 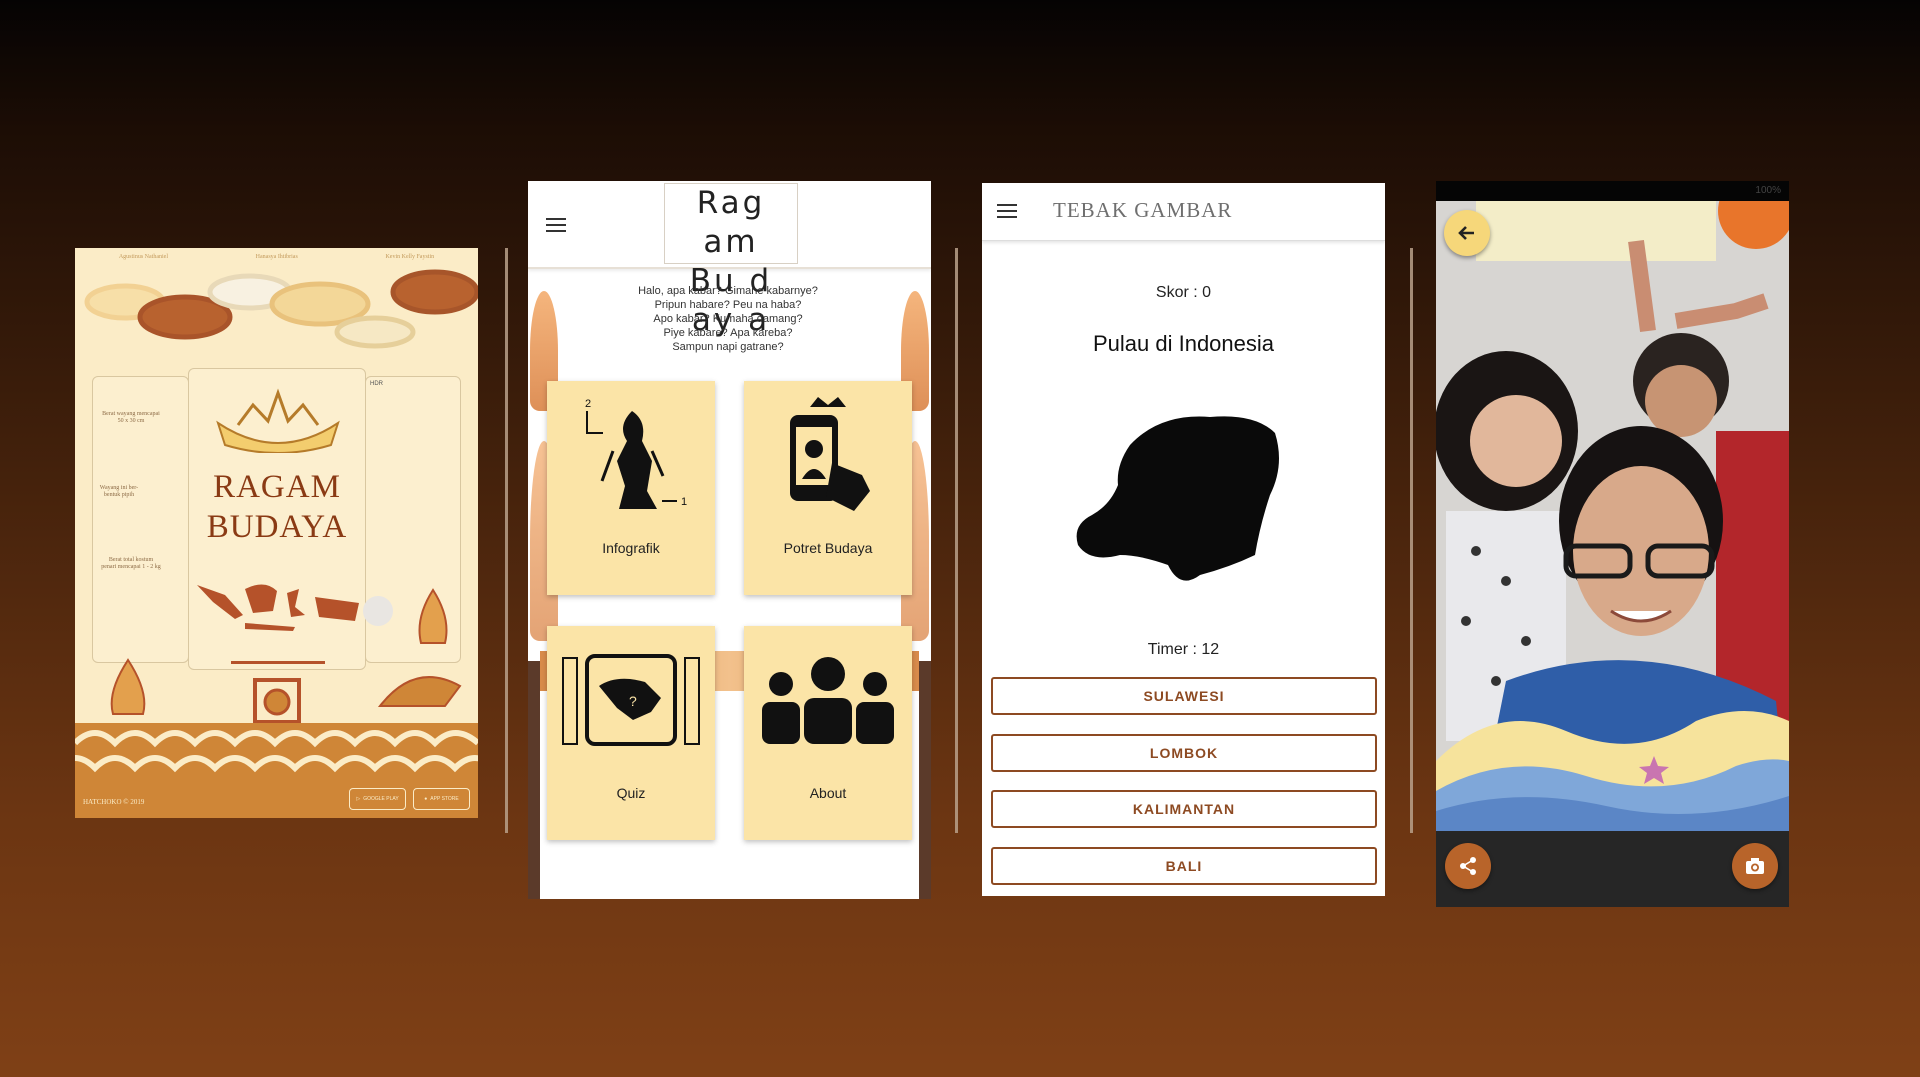 What do you see at coordinates (114, 802) in the screenshot?
I see `poster-footer: HATCHOKO © 2019` at bounding box center [114, 802].